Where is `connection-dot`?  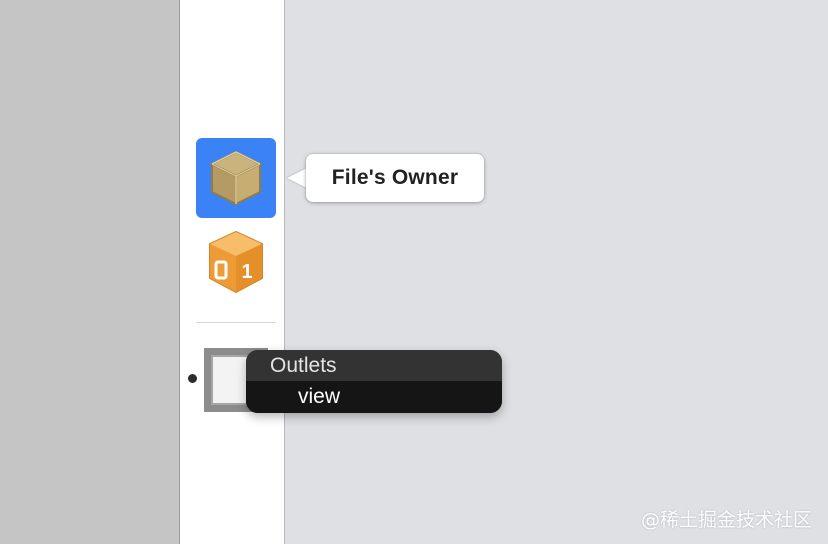
connection-dot is located at coordinates (192, 378).